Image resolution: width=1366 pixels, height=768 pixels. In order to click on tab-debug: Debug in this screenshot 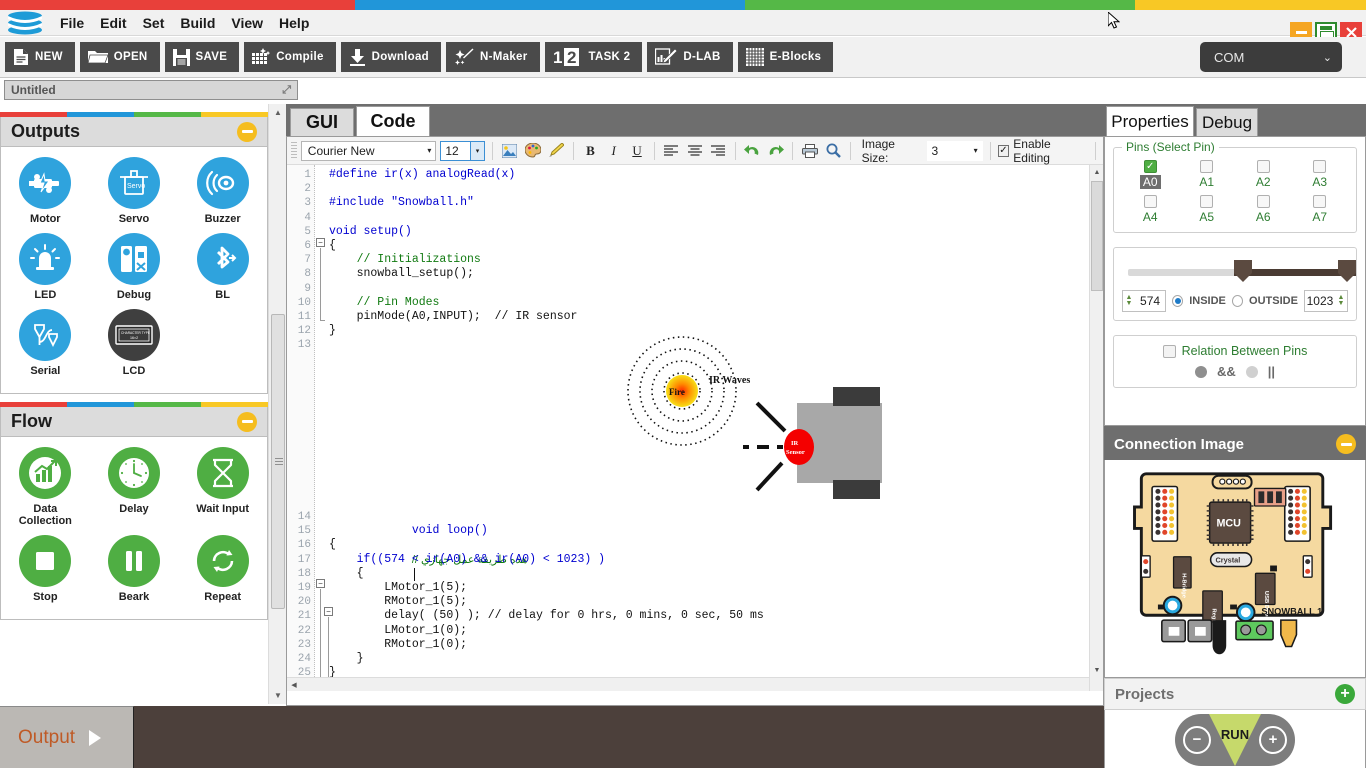, I will do `click(1227, 122)`.